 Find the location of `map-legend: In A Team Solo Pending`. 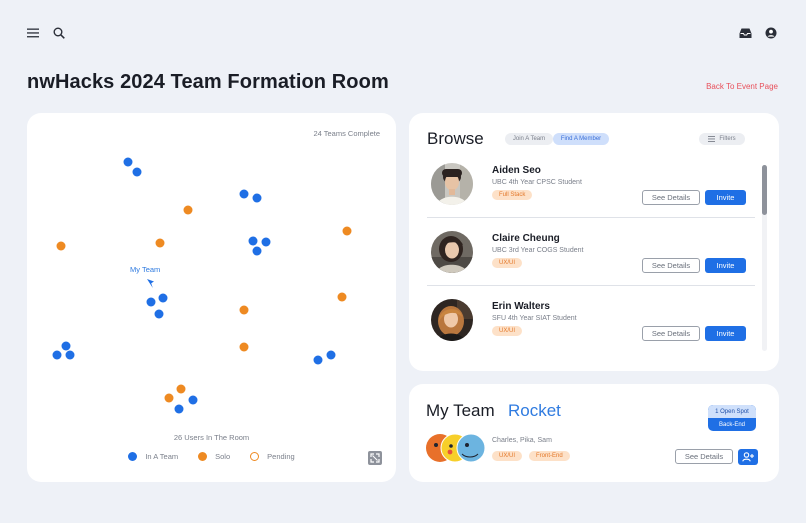

map-legend: In A Team Solo Pending is located at coordinates (211, 456).